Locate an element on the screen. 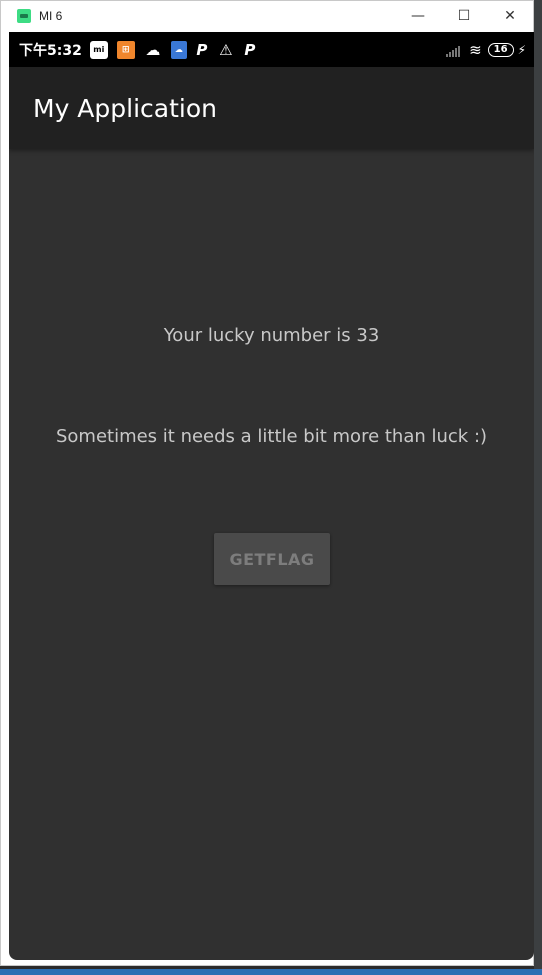  window-title: MI 6 is located at coordinates (51, 16).